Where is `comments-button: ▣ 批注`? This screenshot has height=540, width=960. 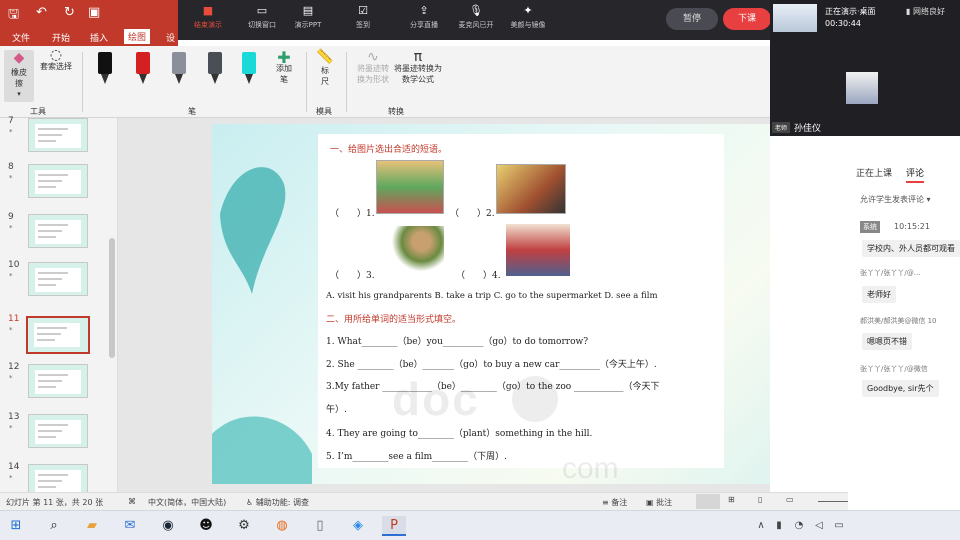
comments-button: ▣ 批注 is located at coordinates (659, 502).